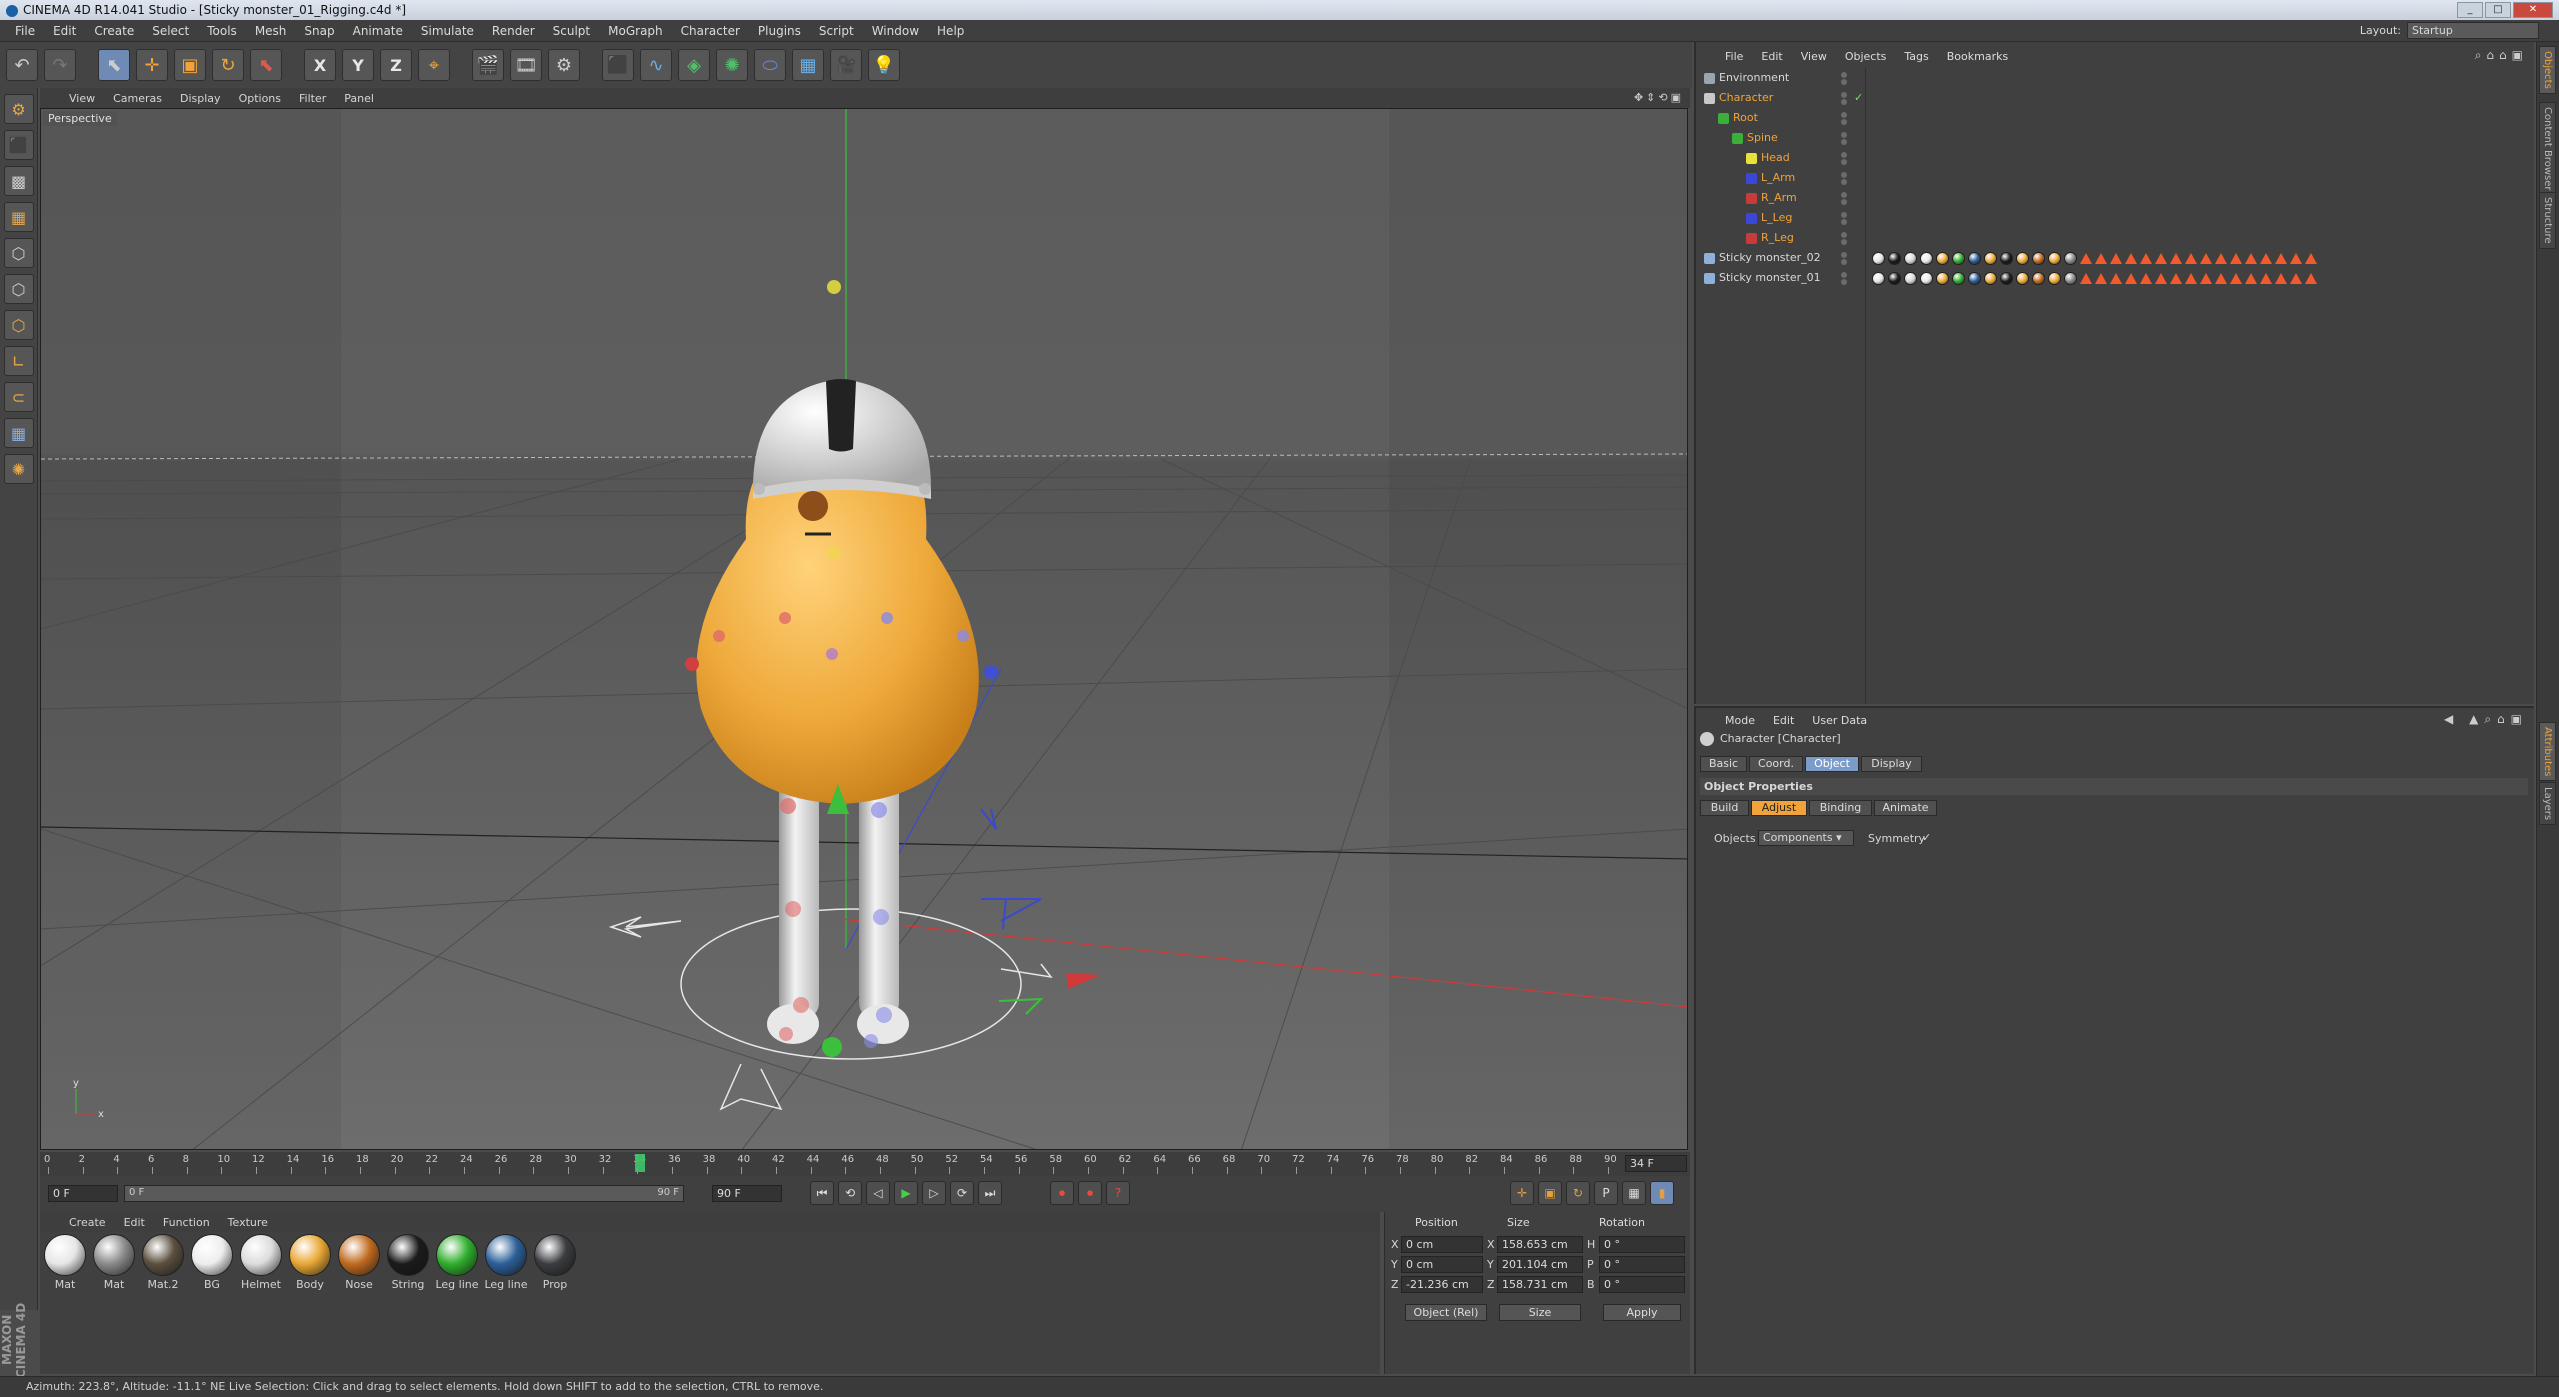 This screenshot has height=1397, width=2559. What do you see at coordinates (1771, 56) in the screenshot?
I see `object-menu-edit: Edit` at bounding box center [1771, 56].